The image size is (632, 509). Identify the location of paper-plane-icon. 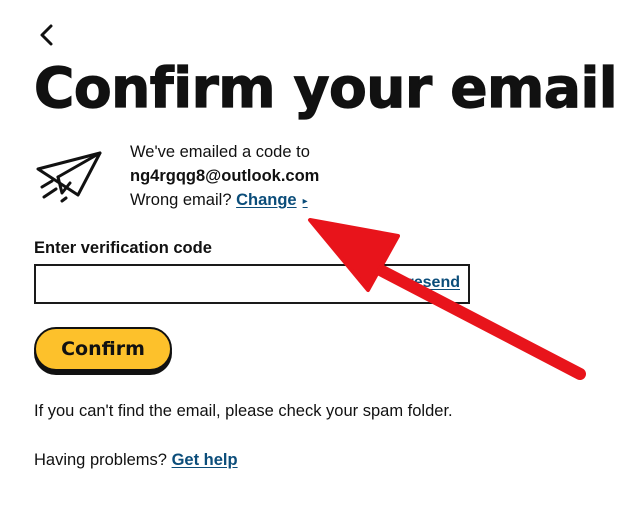
(69, 177).